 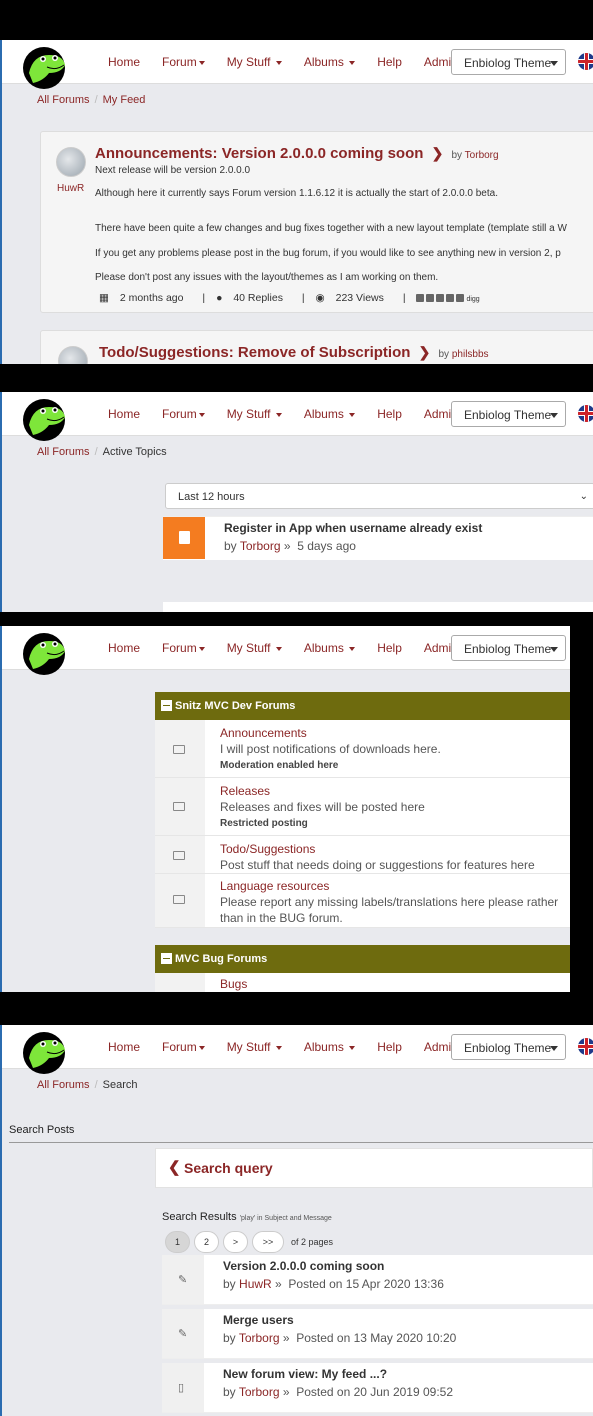 What do you see at coordinates (235, 1242) in the screenshot?
I see `next-page-button: >` at bounding box center [235, 1242].